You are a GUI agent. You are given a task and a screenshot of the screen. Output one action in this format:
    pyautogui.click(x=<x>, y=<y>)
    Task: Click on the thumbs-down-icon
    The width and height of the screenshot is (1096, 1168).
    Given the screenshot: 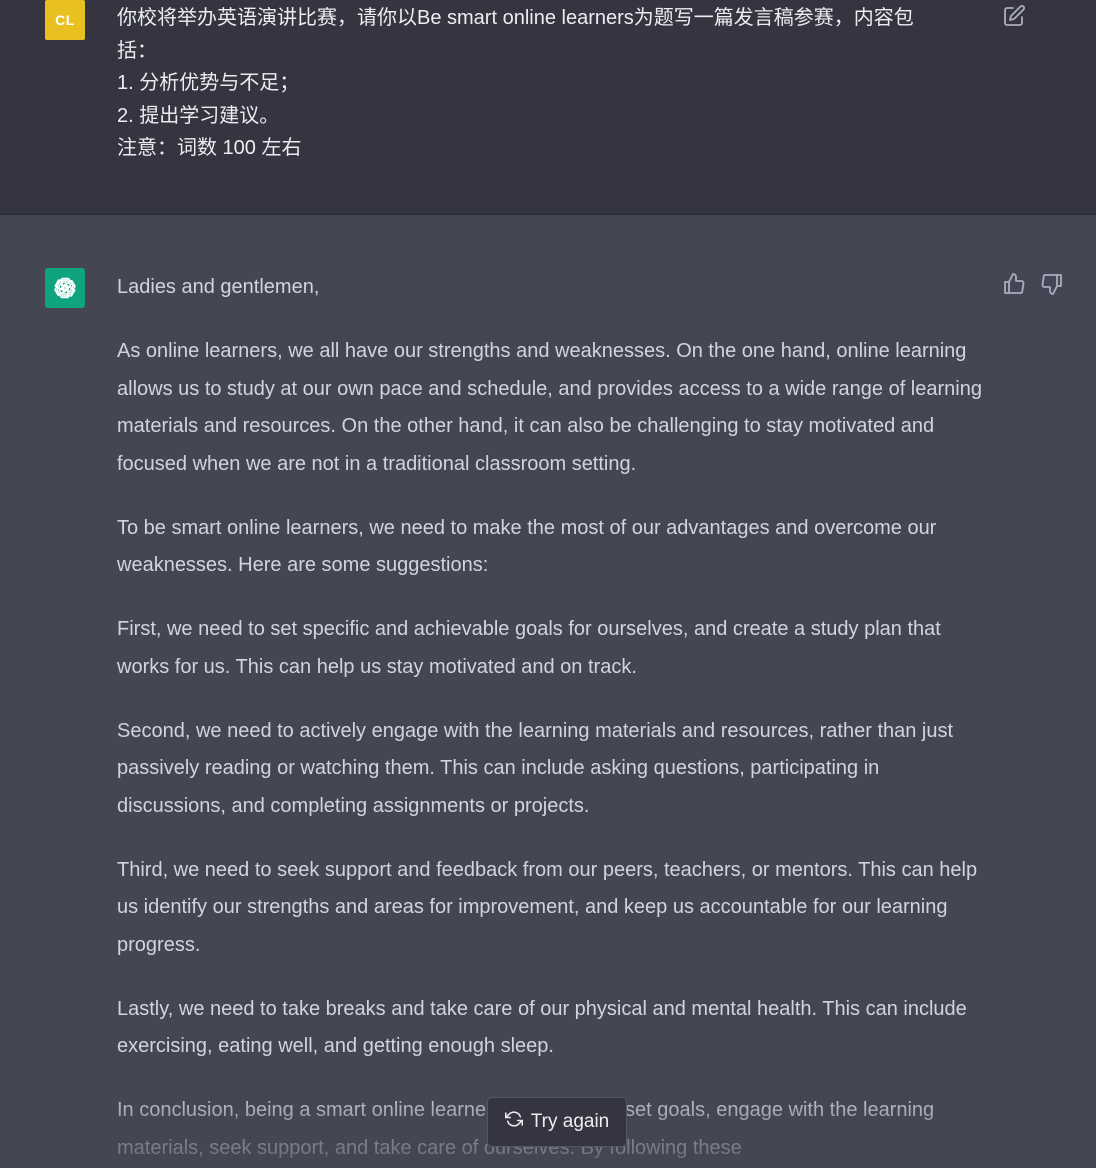 What is the action you would take?
    pyautogui.click(x=1052, y=284)
    